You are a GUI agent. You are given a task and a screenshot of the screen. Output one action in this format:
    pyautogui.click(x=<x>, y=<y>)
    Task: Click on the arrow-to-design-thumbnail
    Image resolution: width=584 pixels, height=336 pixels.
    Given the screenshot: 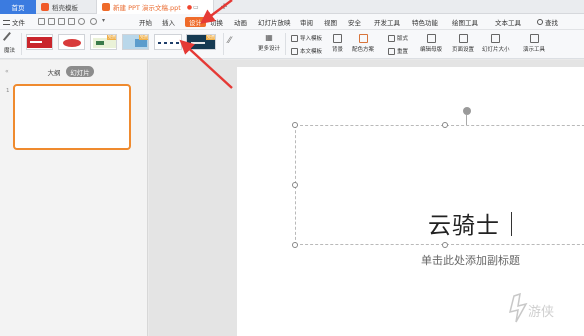 What is the action you would take?
    pyautogui.click(x=206, y=64)
    